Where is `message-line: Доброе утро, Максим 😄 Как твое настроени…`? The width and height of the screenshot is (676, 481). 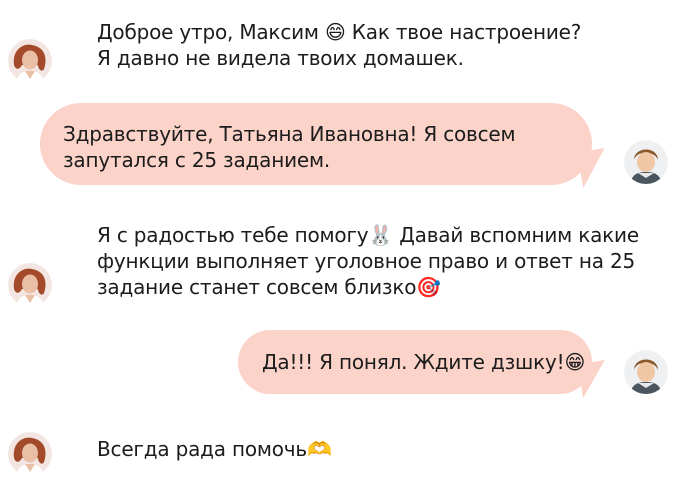 message-line: Доброе утро, Максим 😄 Как твое настроени… is located at coordinates (339, 32).